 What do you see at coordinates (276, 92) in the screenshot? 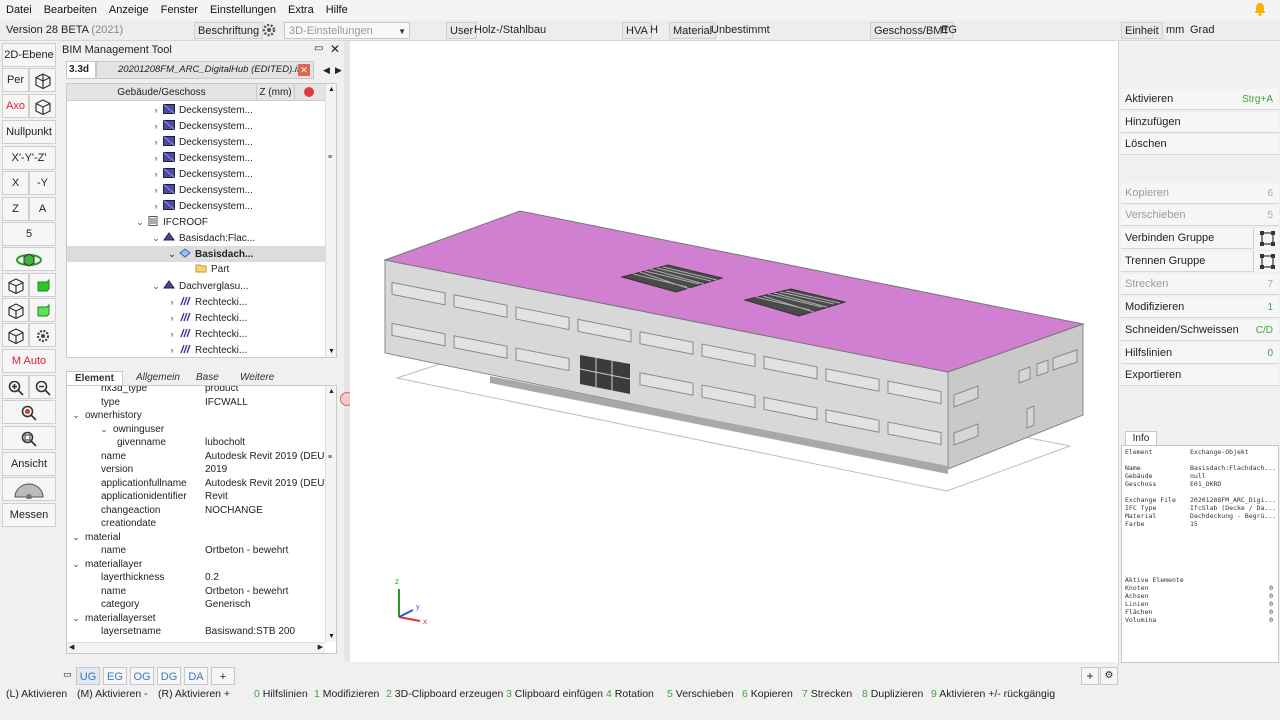
I see `tree-header-z: Z (mm)` at bounding box center [276, 92].